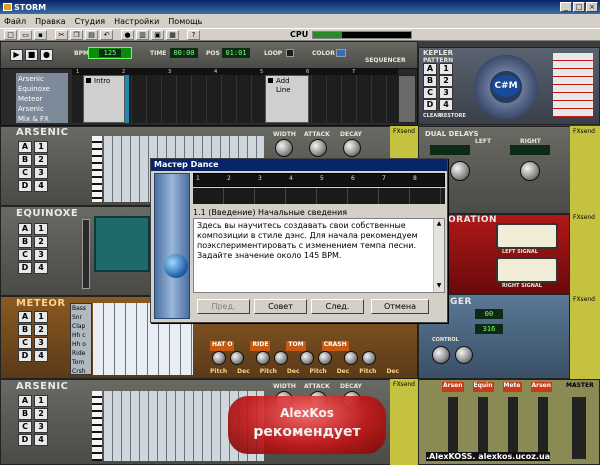  What do you see at coordinates (34, 89) in the screenshot?
I see `track-name: Equinoxe` at bounding box center [34, 89].